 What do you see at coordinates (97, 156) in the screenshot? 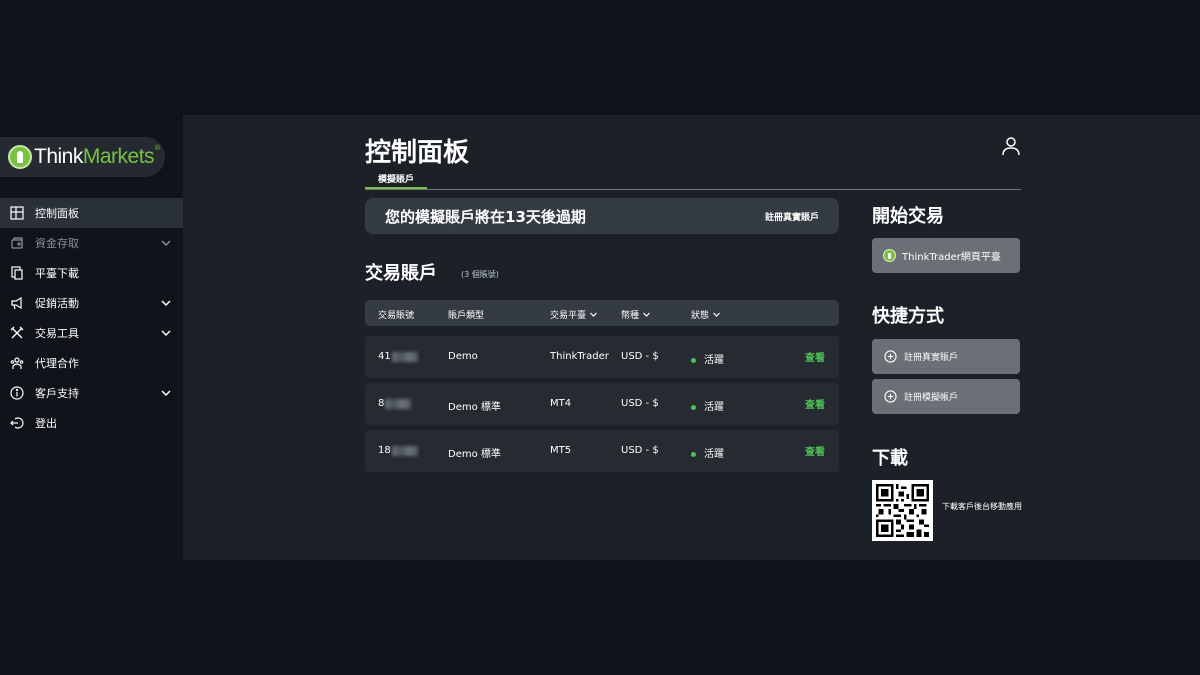
I see `brand-wordmark: ThinkMarkets®` at bounding box center [97, 156].